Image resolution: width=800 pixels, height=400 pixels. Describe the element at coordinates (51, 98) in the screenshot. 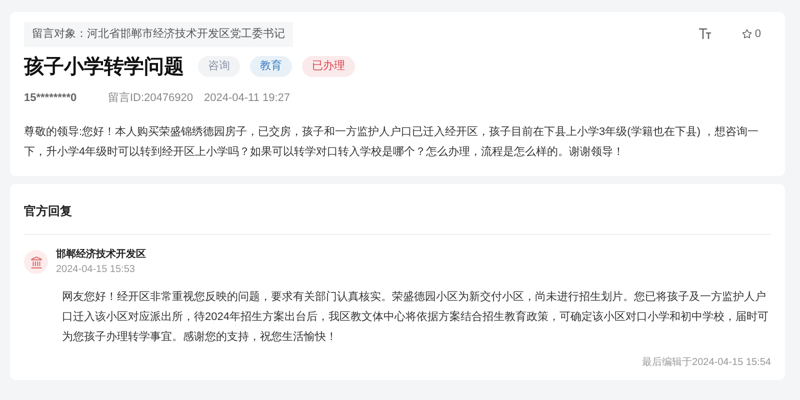

I see `author-name: 15********0` at that location.